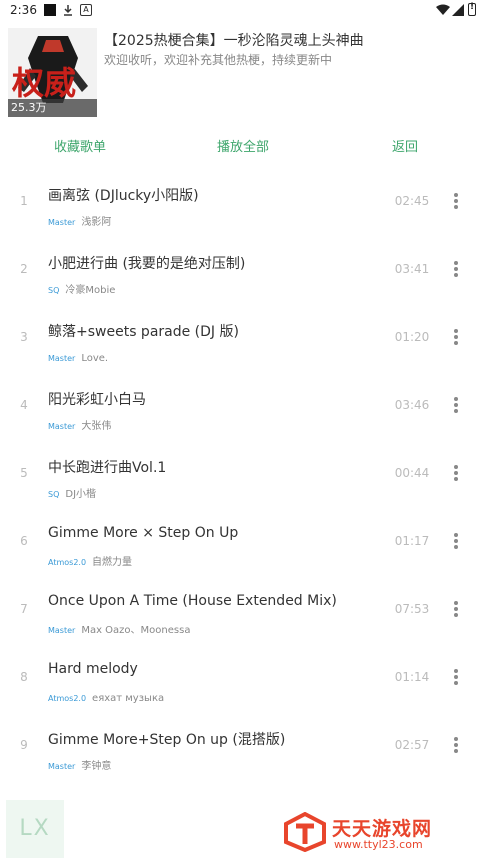  I want to click on player-thumbnail: LX, so click(35, 829).